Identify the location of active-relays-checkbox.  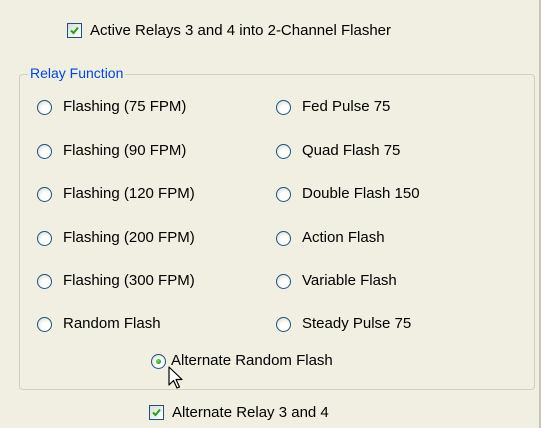
(74, 30).